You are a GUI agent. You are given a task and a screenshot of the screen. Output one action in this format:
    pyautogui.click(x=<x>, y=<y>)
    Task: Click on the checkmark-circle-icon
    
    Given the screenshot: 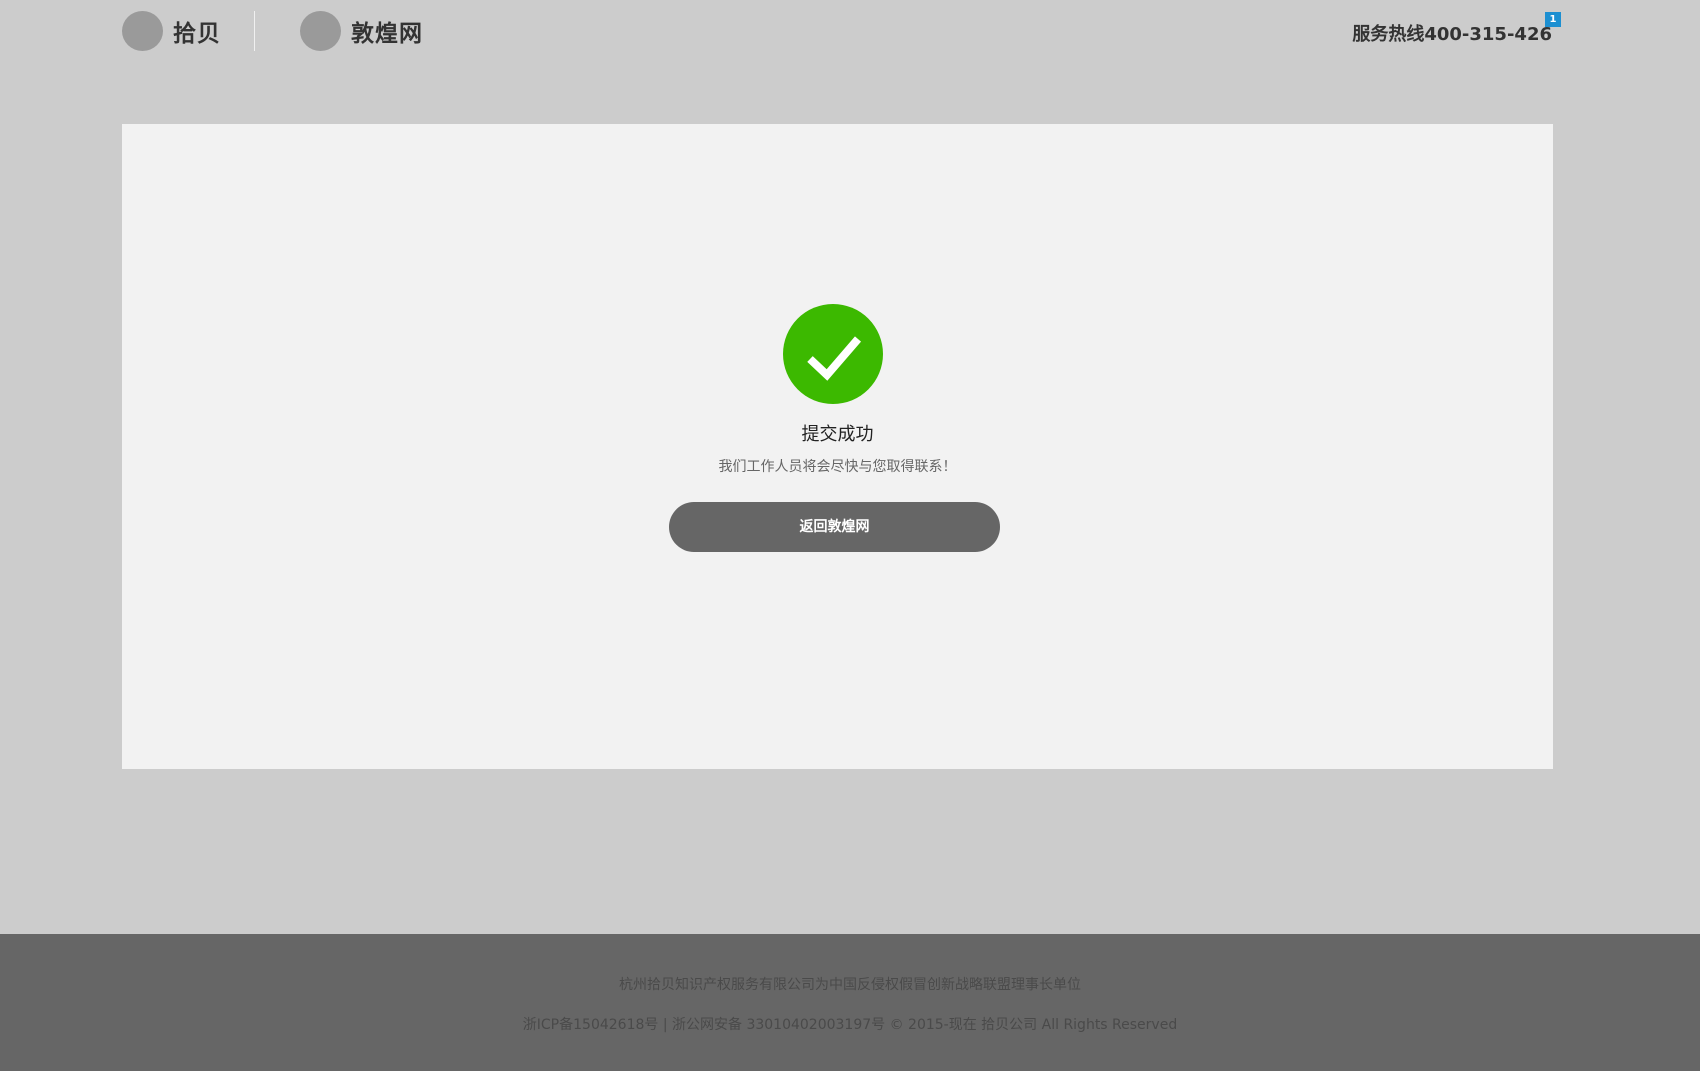 What is the action you would take?
    pyautogui.click(x=833, y=354)
    